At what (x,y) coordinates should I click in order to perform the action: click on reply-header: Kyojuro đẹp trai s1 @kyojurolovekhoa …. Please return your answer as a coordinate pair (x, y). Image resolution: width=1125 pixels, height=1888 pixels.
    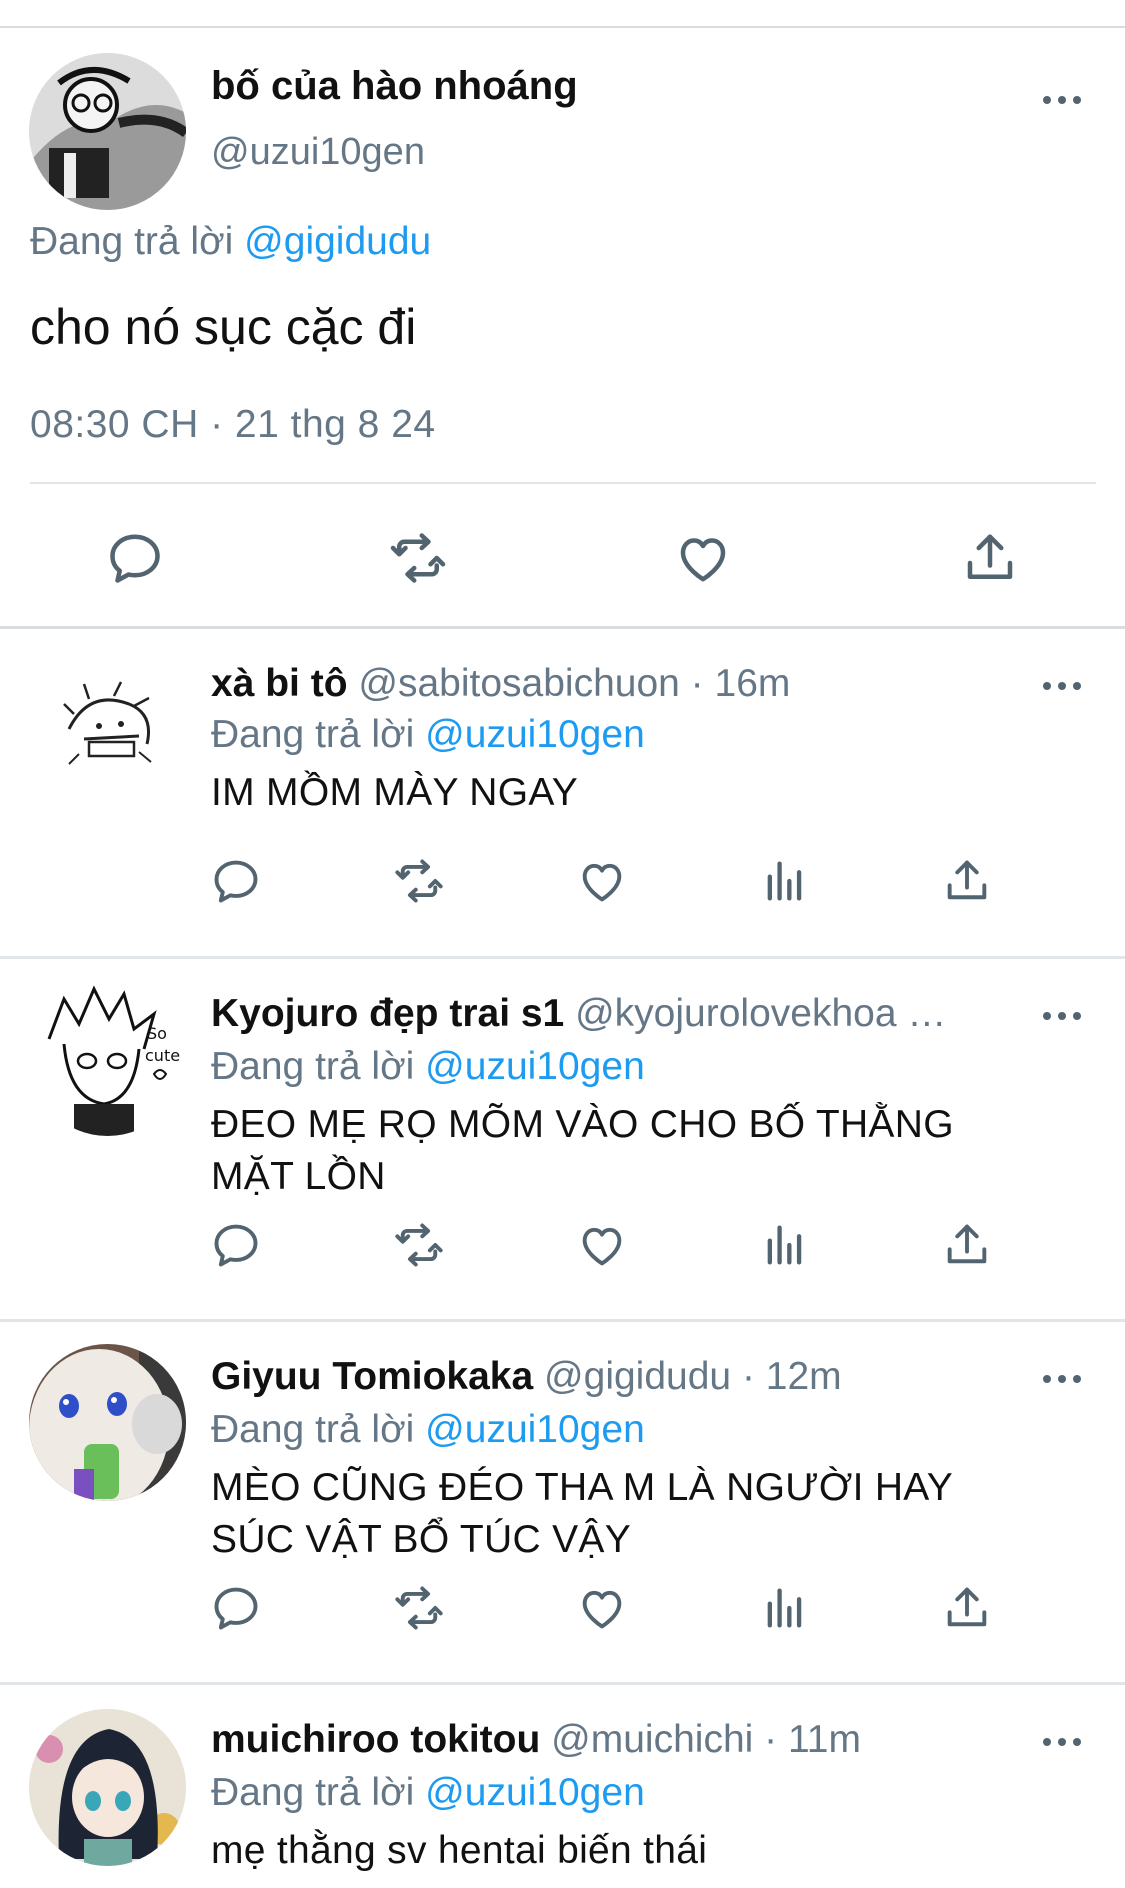
    Looking at the image, I should click on (616, 1014).